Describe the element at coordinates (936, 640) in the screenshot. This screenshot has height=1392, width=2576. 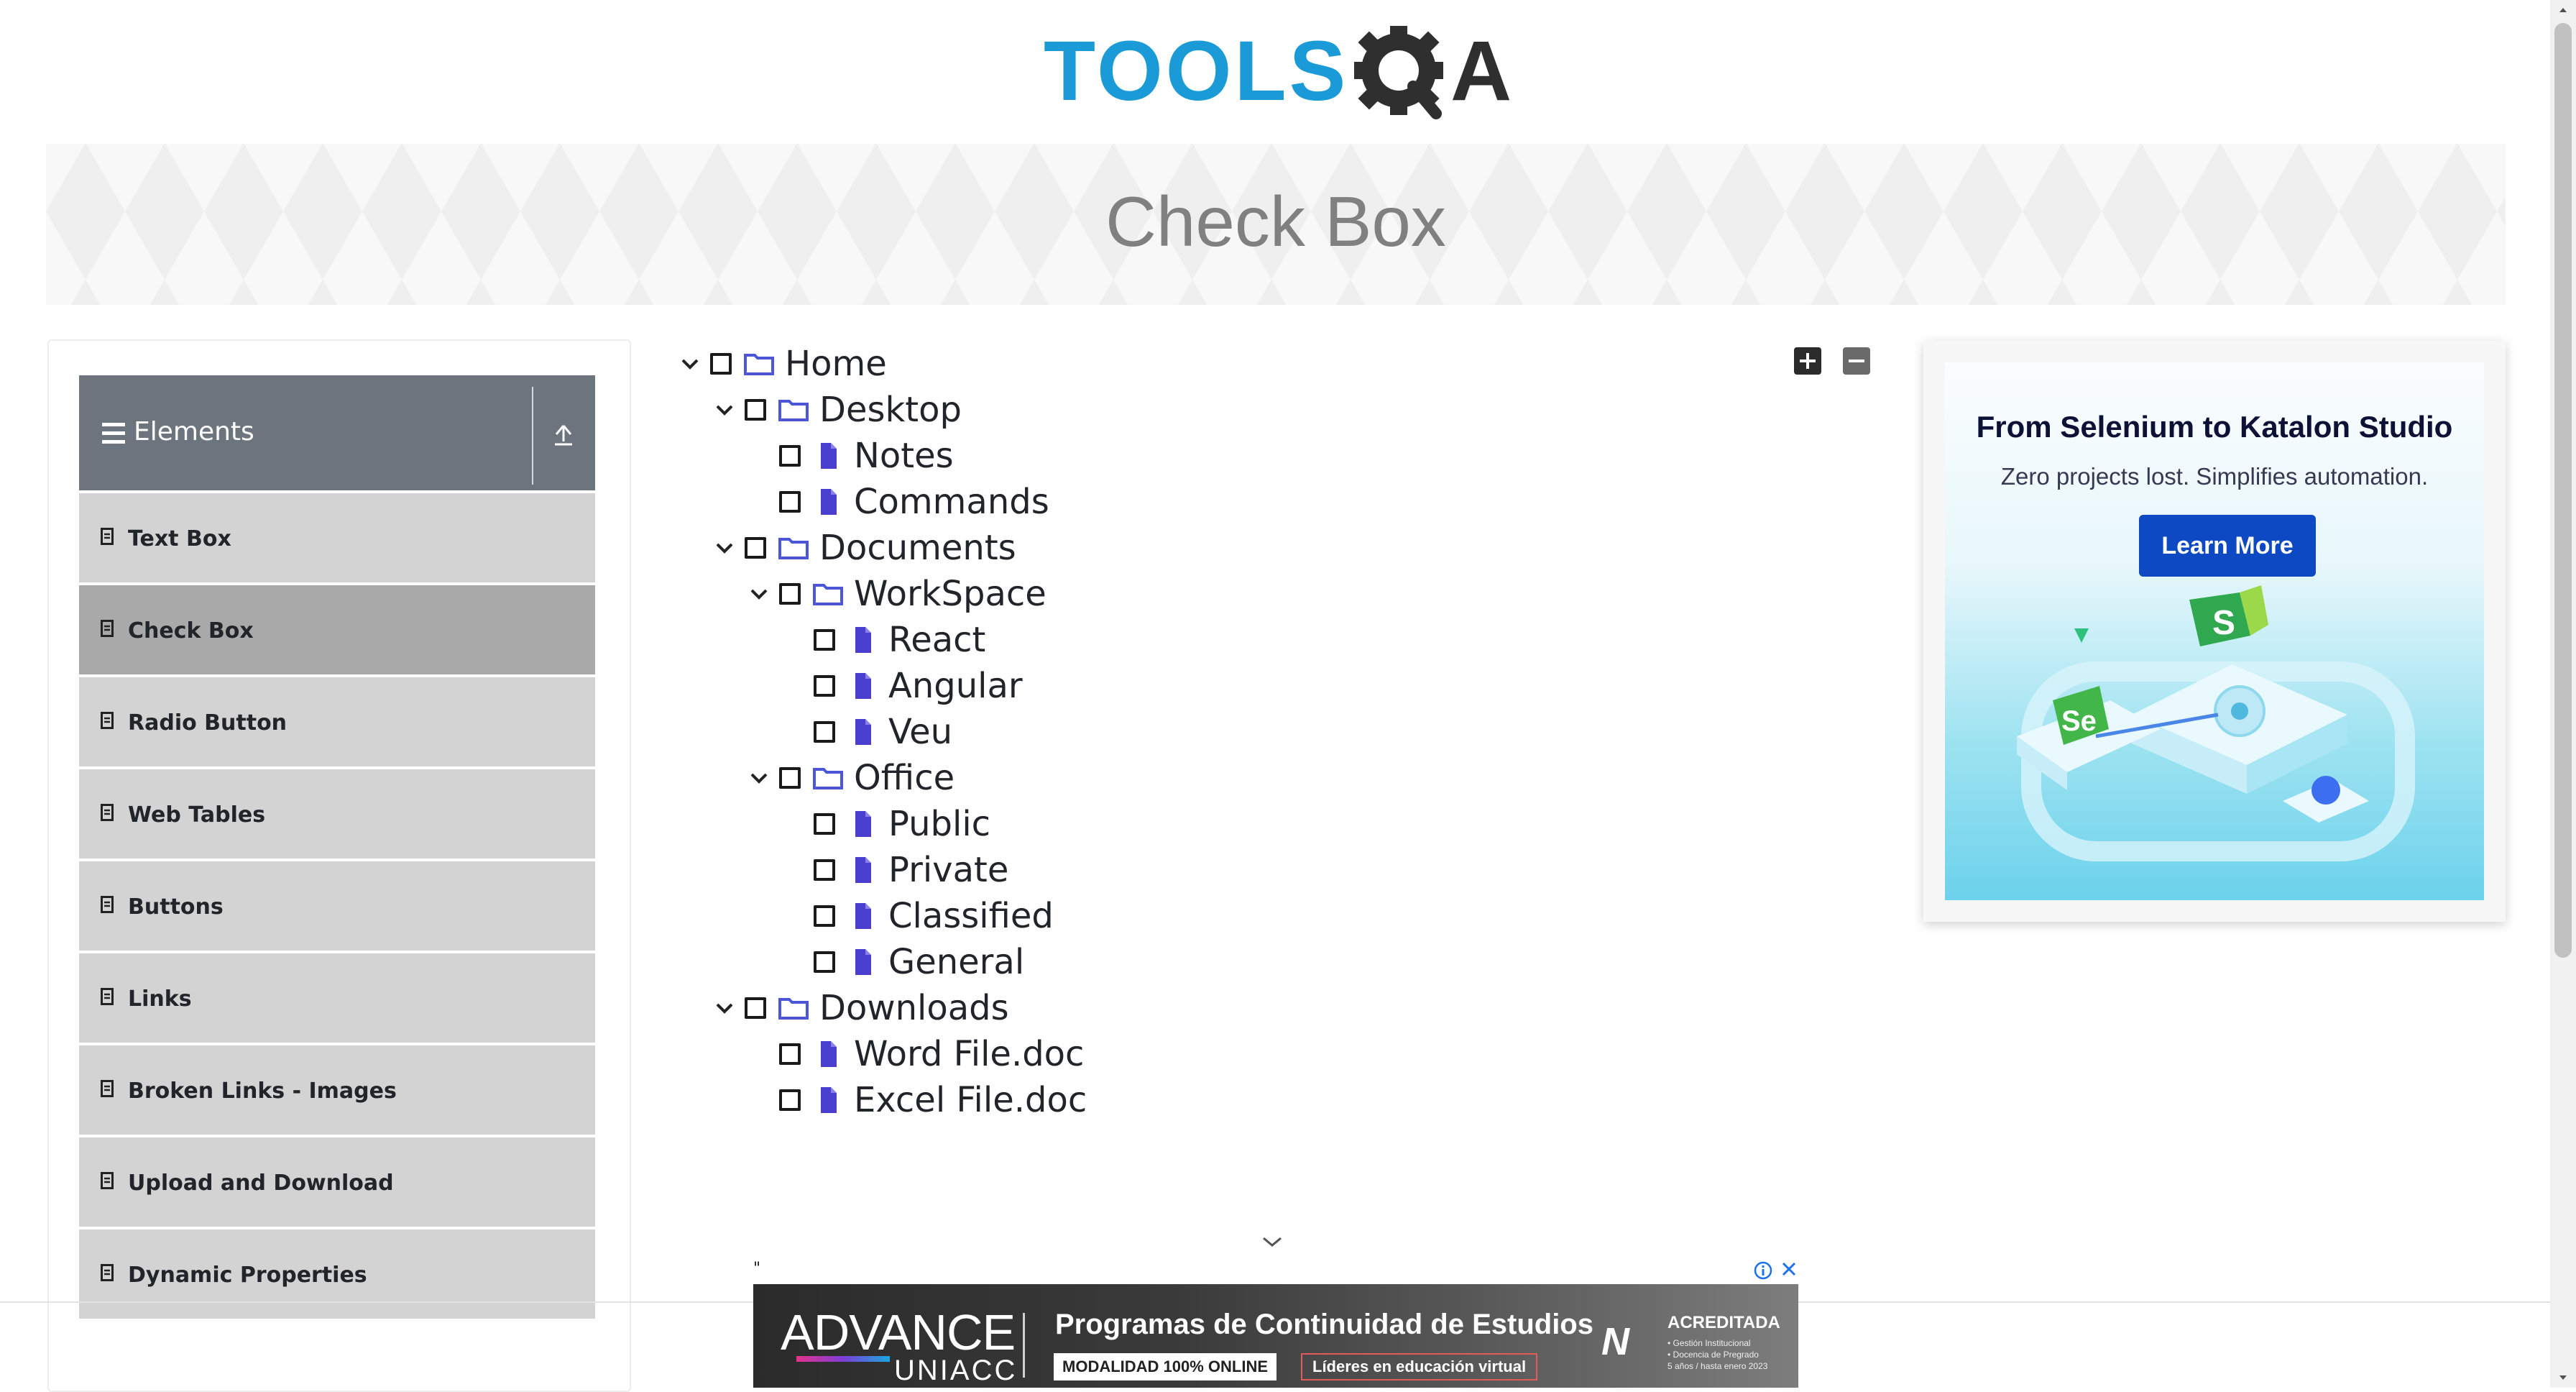
I see `tree-node-label: React` at that location.